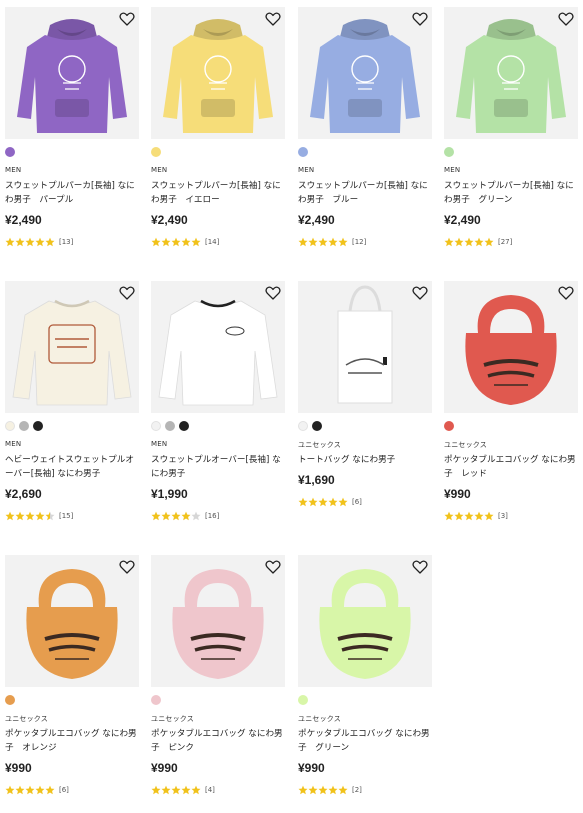 Image resolution: width=583 pixels, height=813 pixels. Describe the element at coordinates (357, 790) in the screenshot. I see `review-count: [2]` at that location.